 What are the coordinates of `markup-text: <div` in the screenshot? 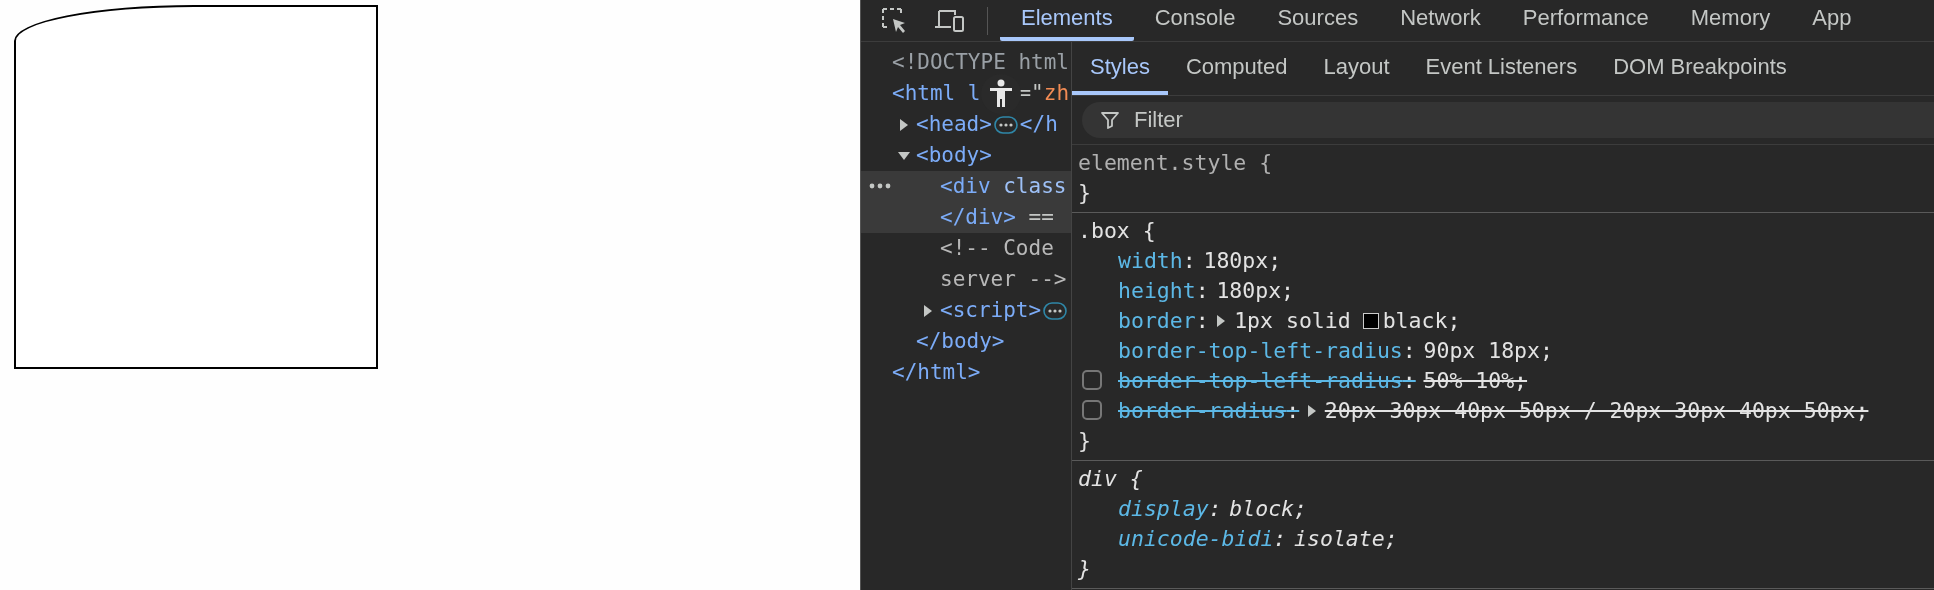 It's located at (965, 186).